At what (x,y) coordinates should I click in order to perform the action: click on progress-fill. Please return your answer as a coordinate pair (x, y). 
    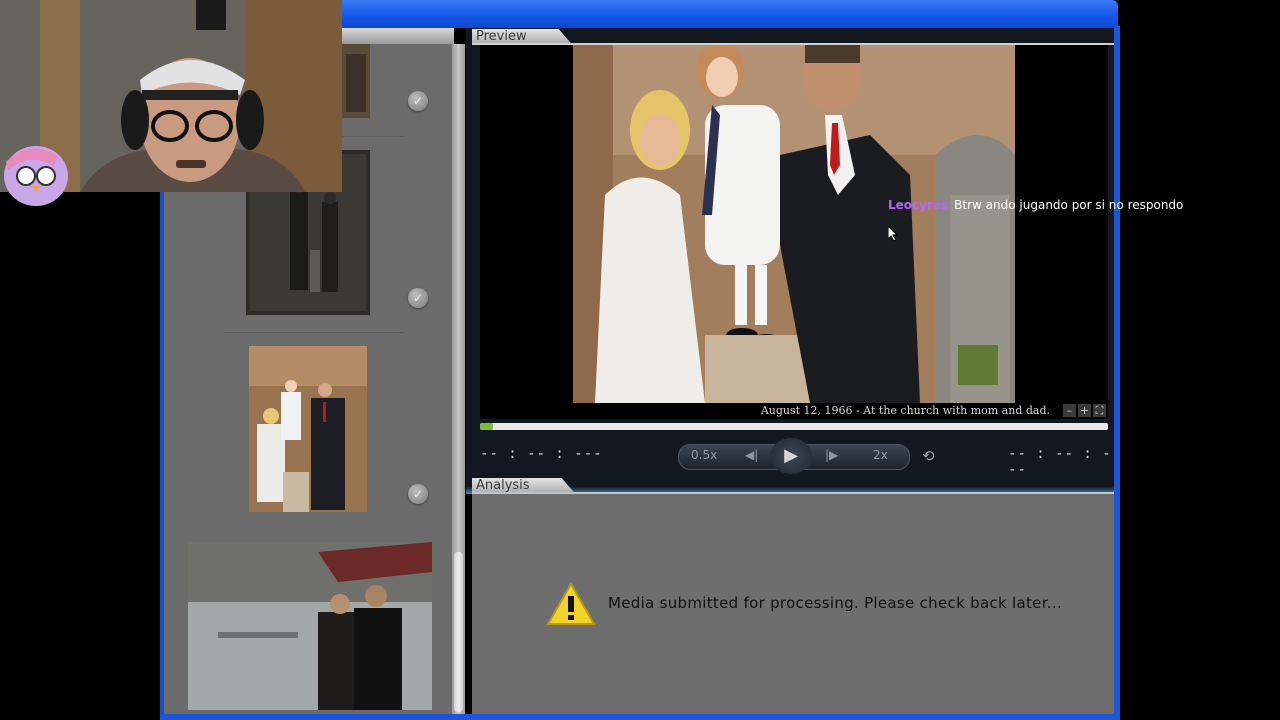
    Looking at the image, I should click on (486, 426).